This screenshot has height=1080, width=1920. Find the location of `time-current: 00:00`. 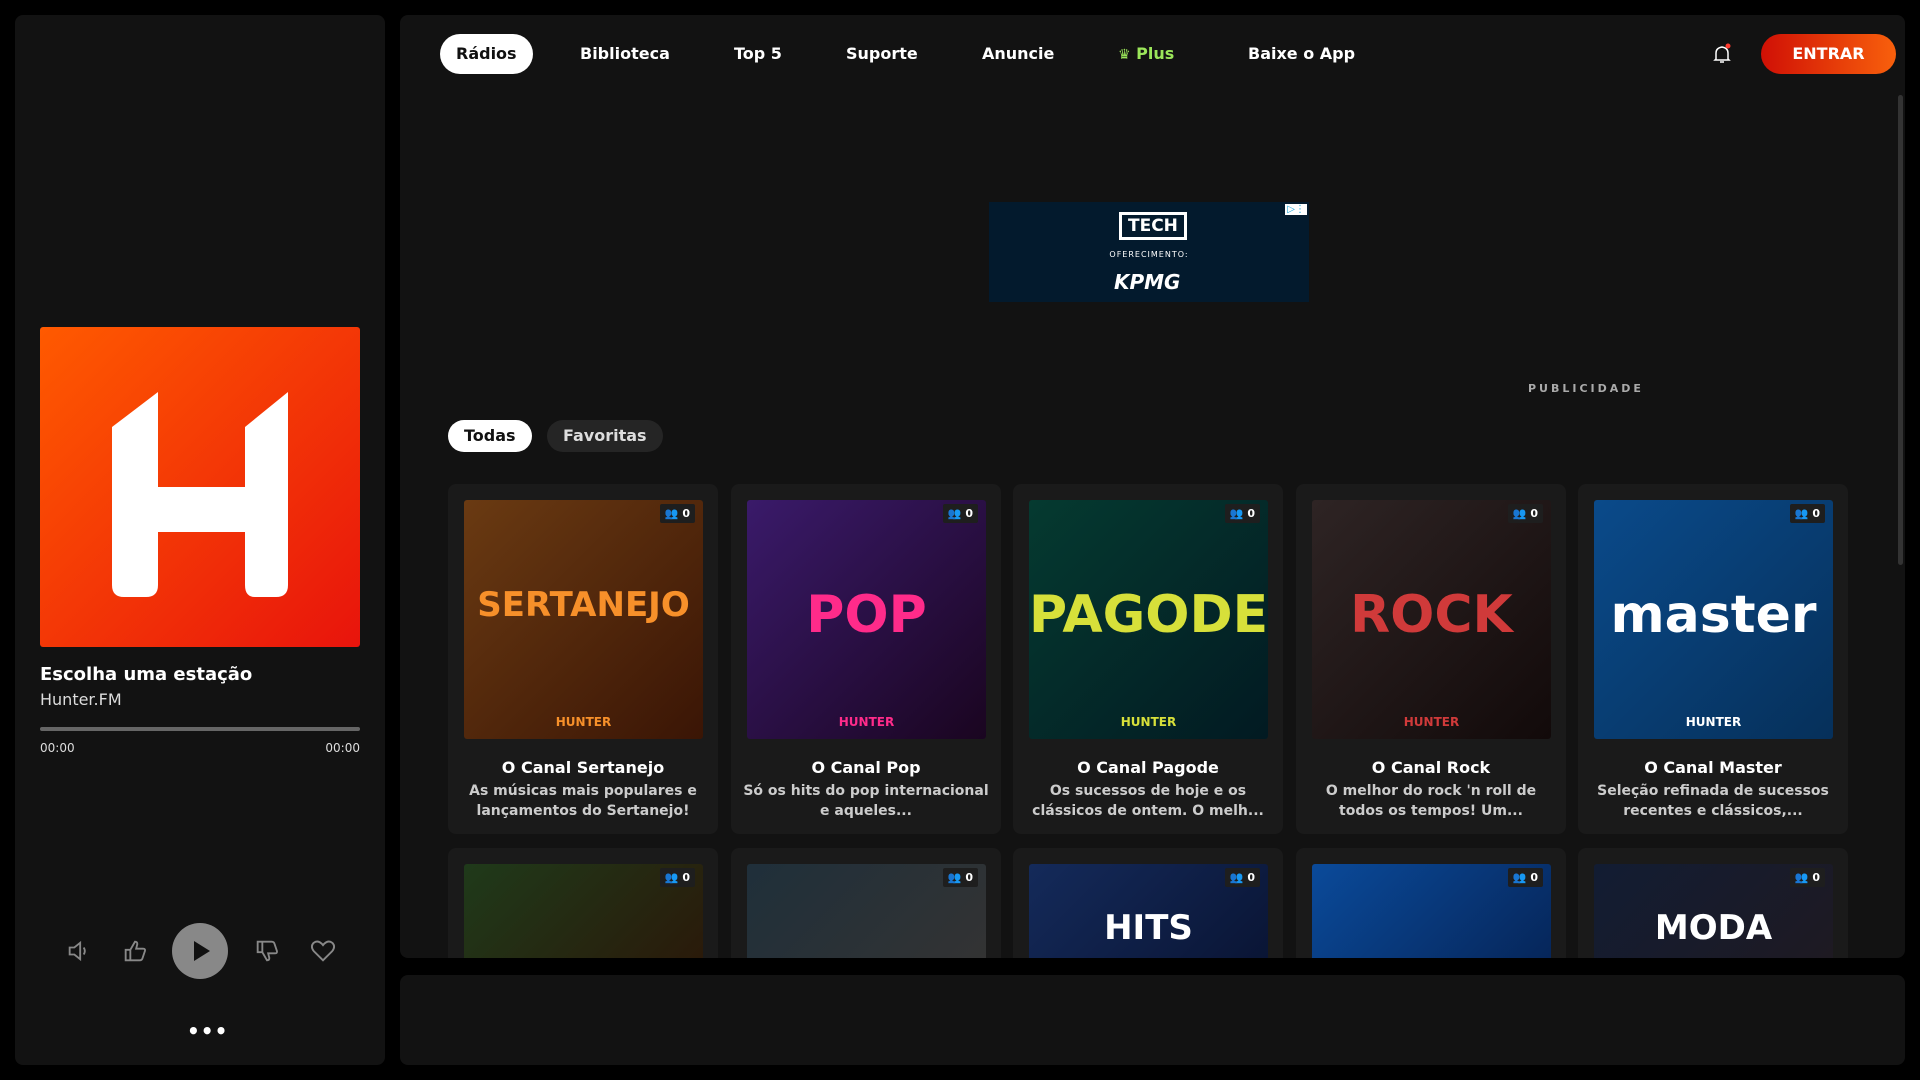

time-current: 00:00 is located at coordinates (57, 748).